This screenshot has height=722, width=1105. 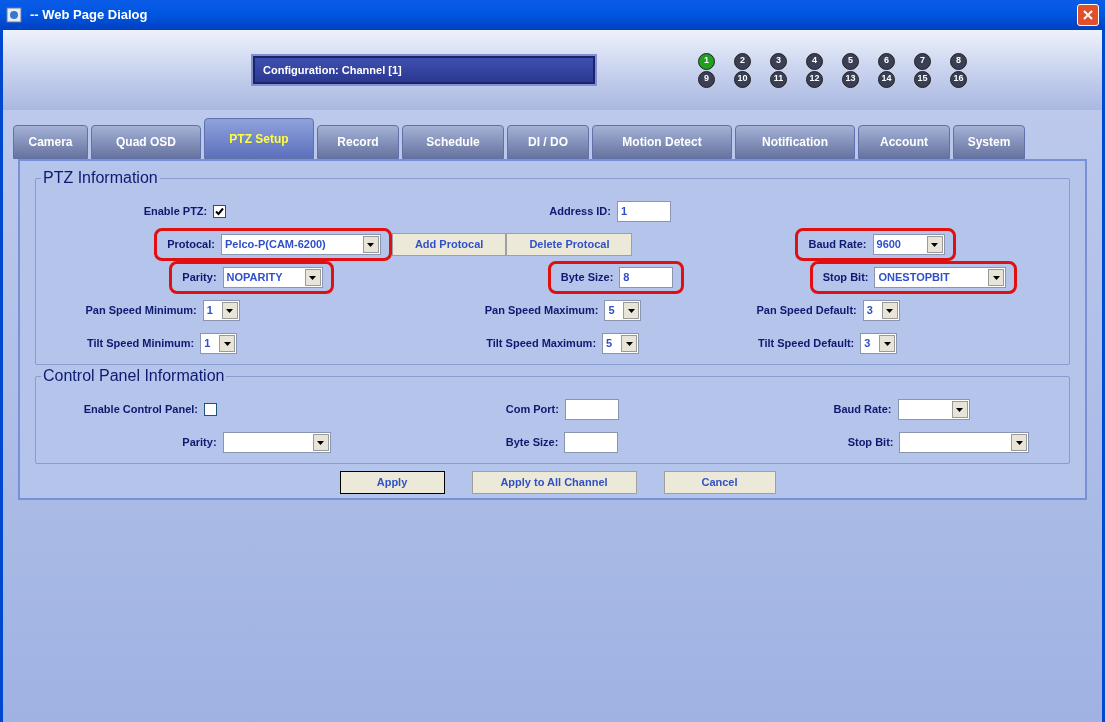 I want to click on field-label: Pan Speed Default:, so click(x=806, y=311).